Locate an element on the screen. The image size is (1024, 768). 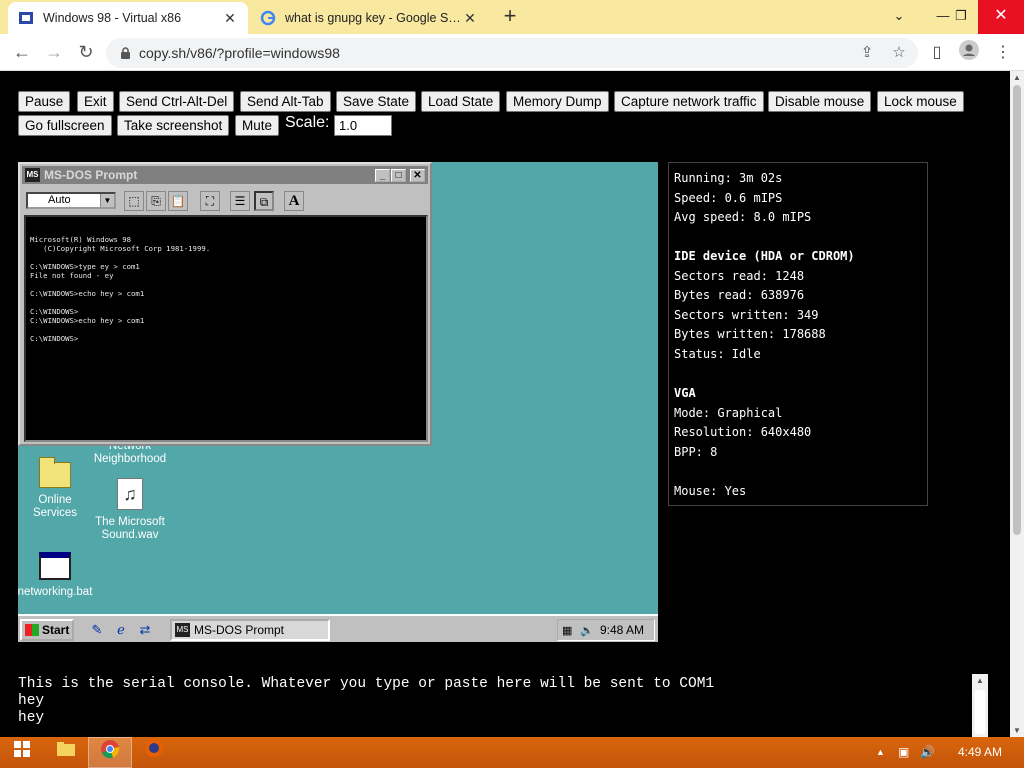
side-panel-button: ▯ is located at coordinates (937, 53).